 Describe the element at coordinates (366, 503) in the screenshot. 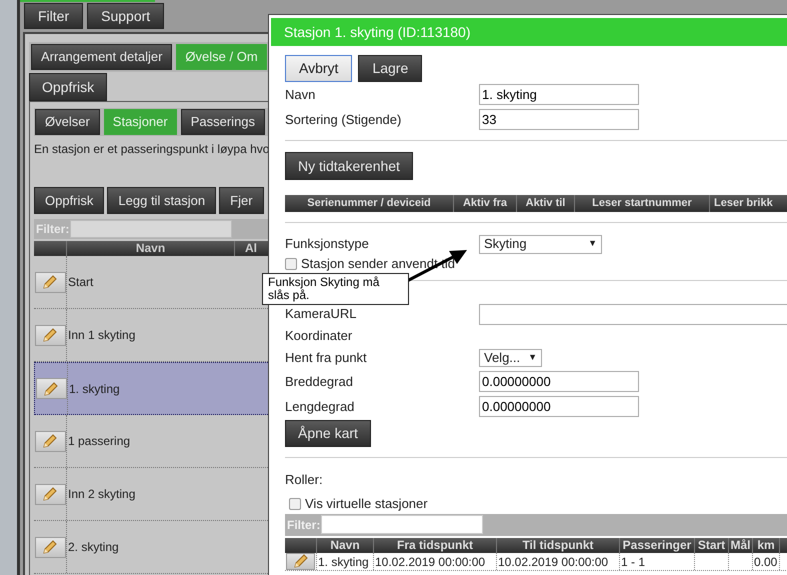

I see `checkbox-label: Vis virtuelle stasjoner` at that location.